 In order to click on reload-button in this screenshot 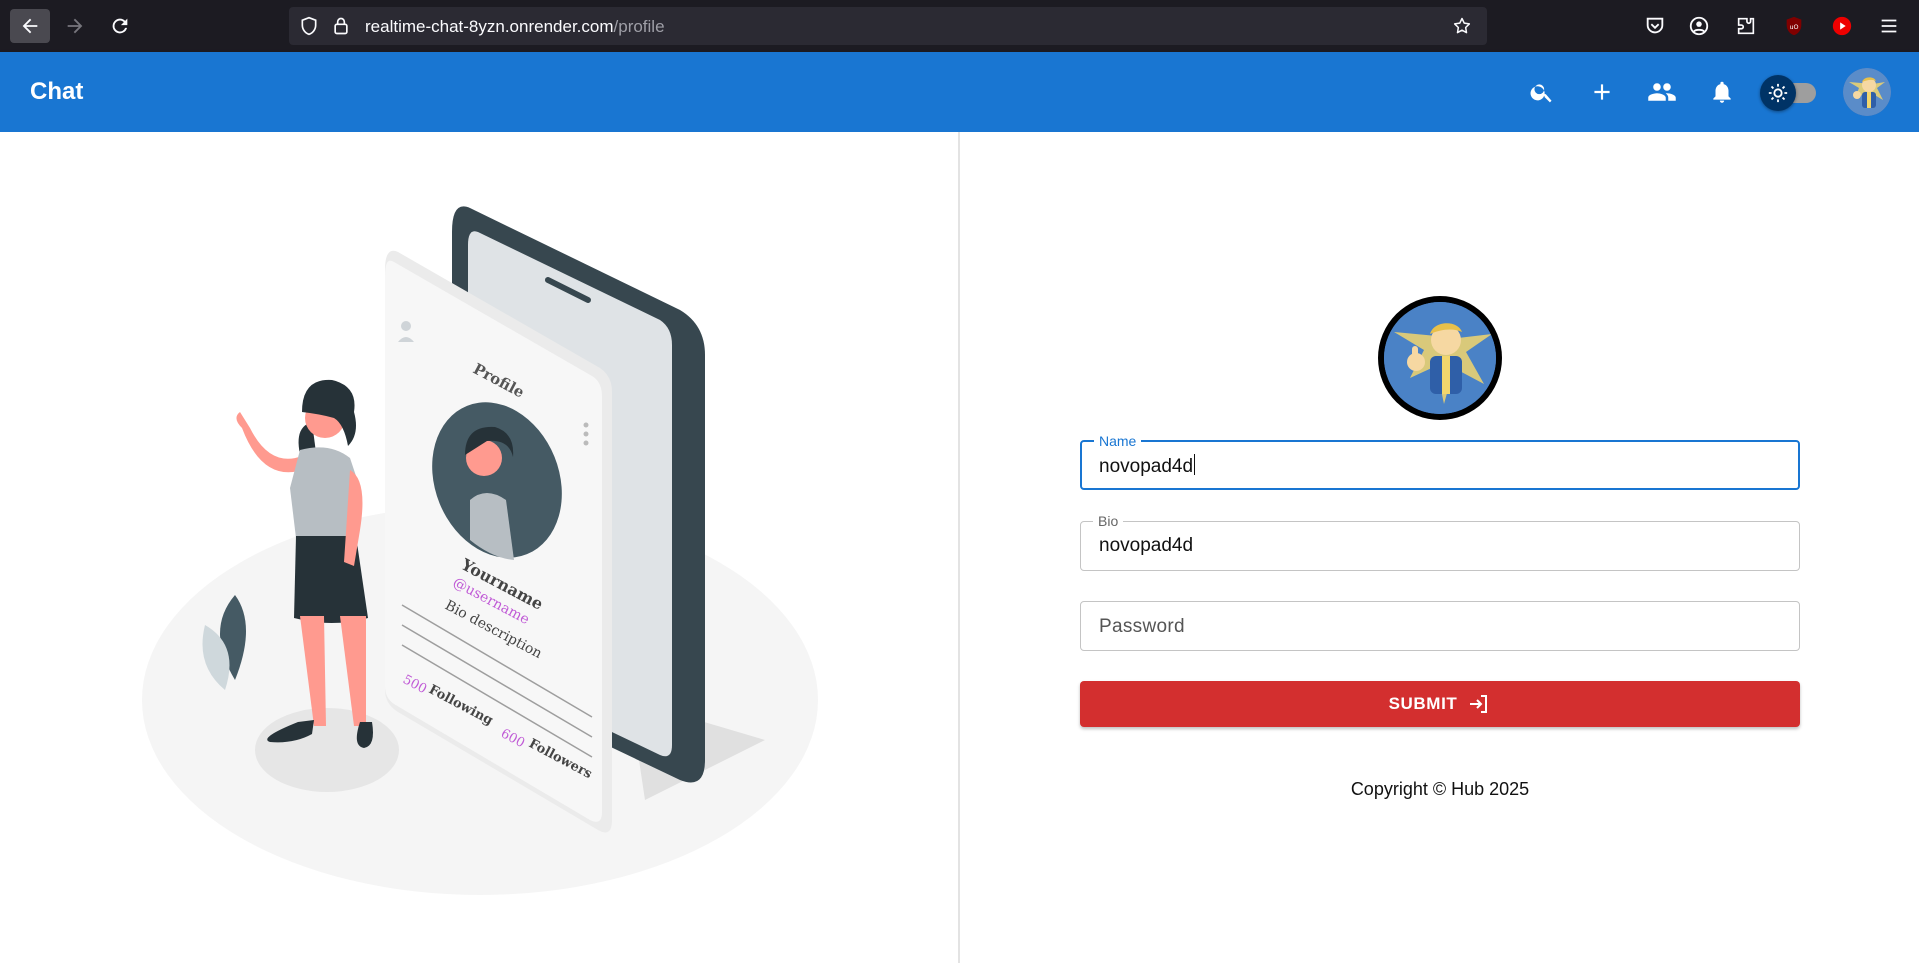, I will do `click(120, 26)`.